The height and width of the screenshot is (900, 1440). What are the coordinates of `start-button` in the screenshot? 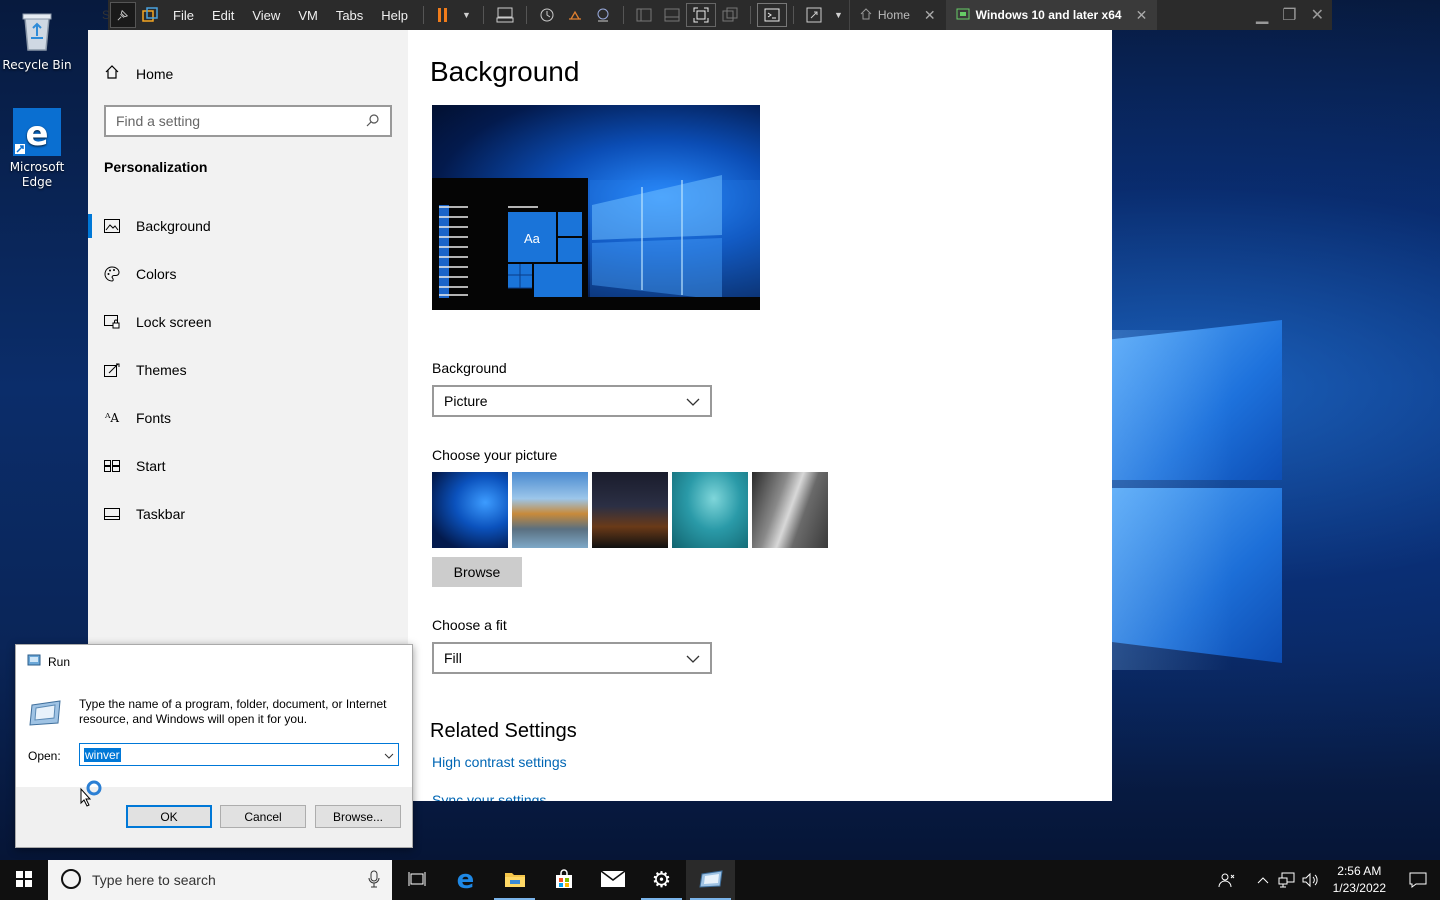 It's located at (24, 880).